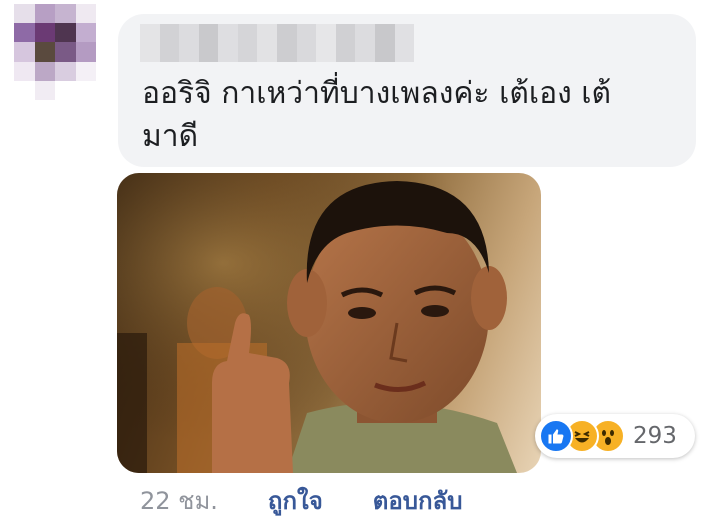 This screenshot has width=720, height=530. Describe the element at coordinates (655, 436) in the screenshot. I see `reaction-count: 293` at that location.